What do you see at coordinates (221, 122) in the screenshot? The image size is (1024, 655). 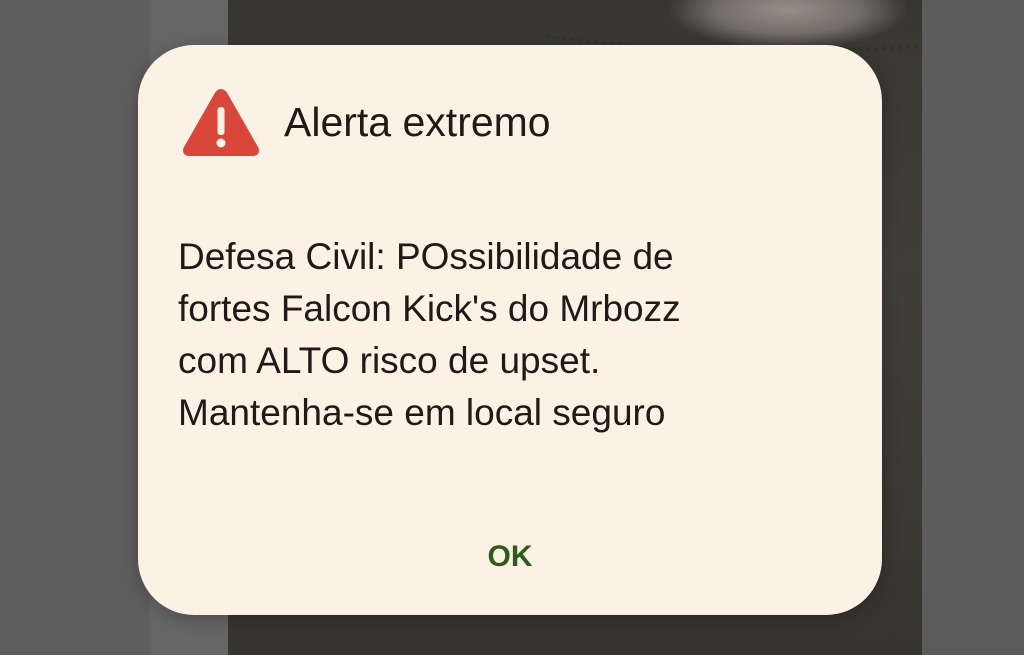 I see `warning-triangle-icon` at bounding box center [221, 122].